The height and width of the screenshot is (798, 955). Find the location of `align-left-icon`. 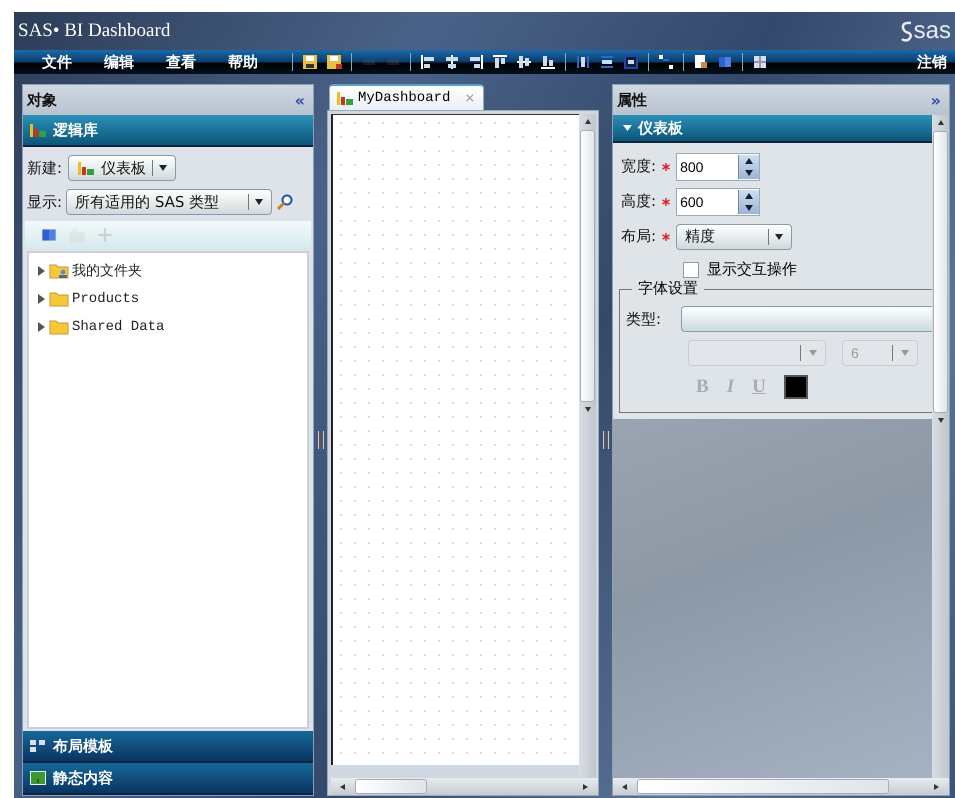

align-left-icon is located at coordinates (428, 62).